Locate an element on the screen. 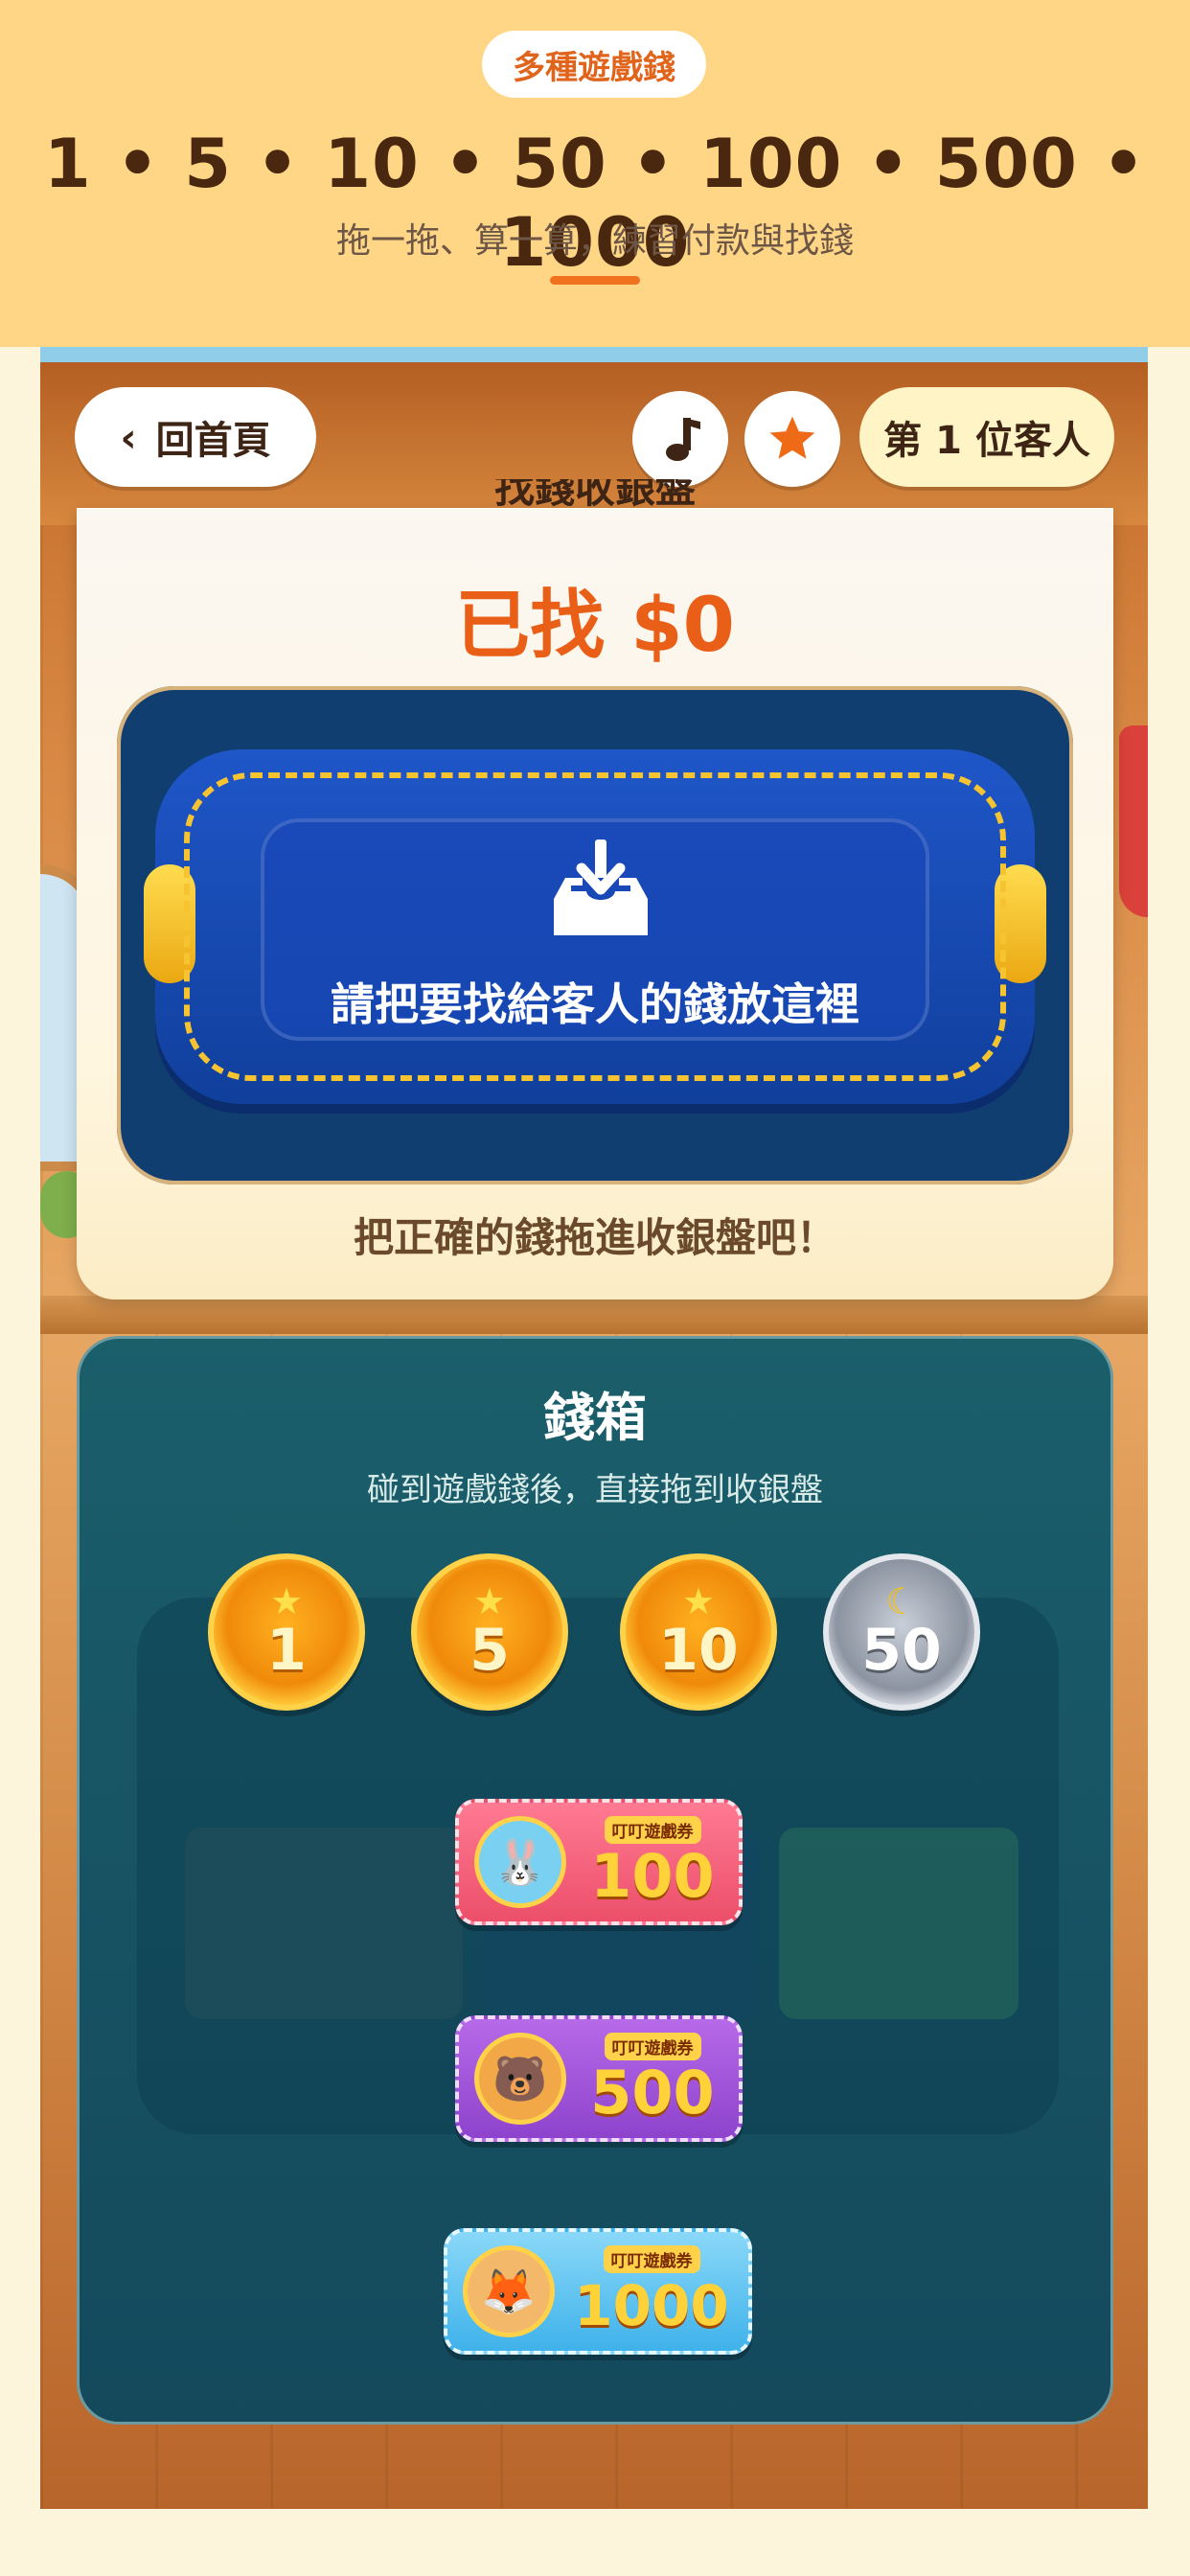 The image size is (1190, 2576). coin-value: 1 is located at coordinates (287, 1650).